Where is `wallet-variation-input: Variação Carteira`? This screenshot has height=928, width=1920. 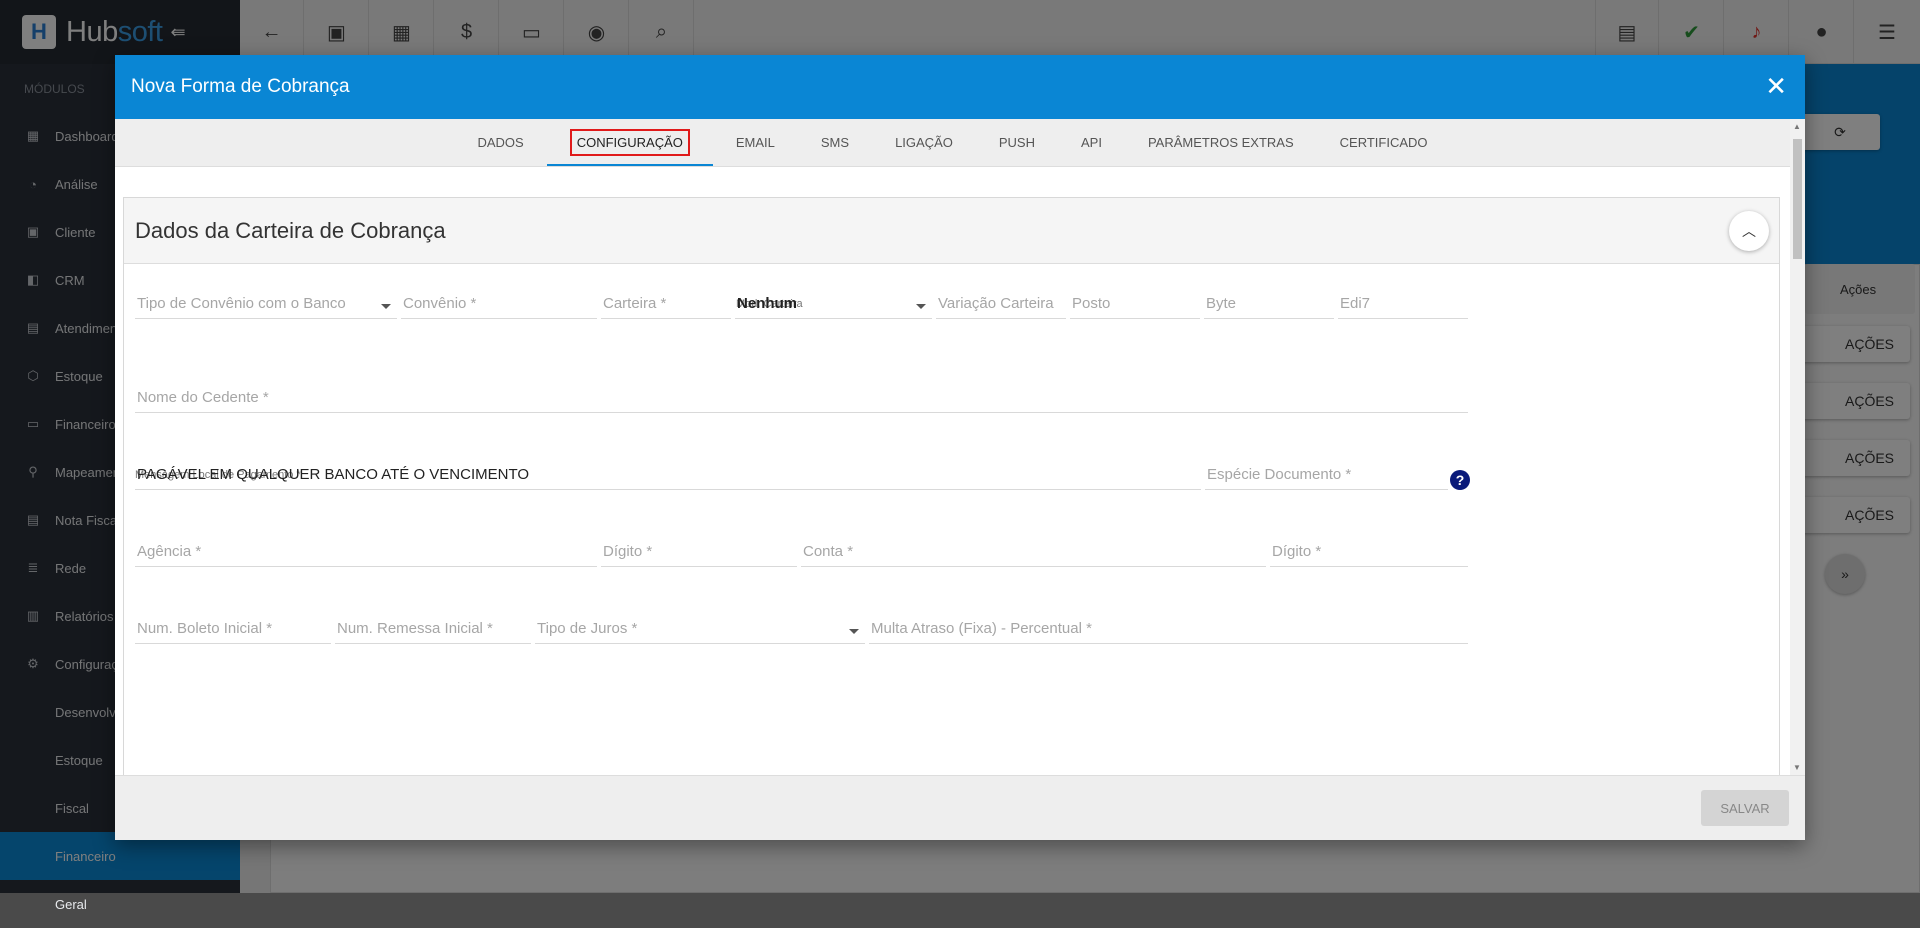
wallet-variation-input: Variação Carteira is located at coordinates (1001, 305).